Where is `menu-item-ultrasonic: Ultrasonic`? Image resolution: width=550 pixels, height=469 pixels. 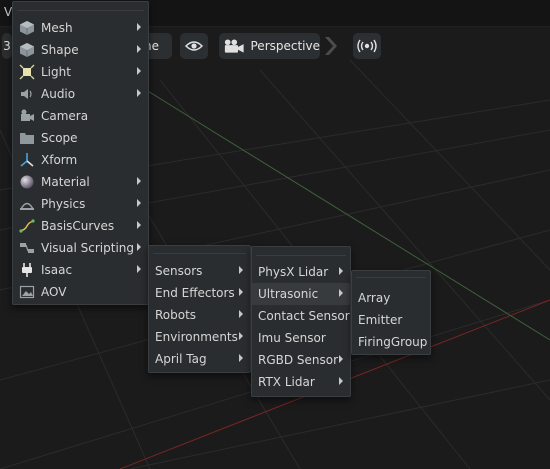
menu-item-ultrasonic: Ultrasonic is located at coordinates (301, 294).